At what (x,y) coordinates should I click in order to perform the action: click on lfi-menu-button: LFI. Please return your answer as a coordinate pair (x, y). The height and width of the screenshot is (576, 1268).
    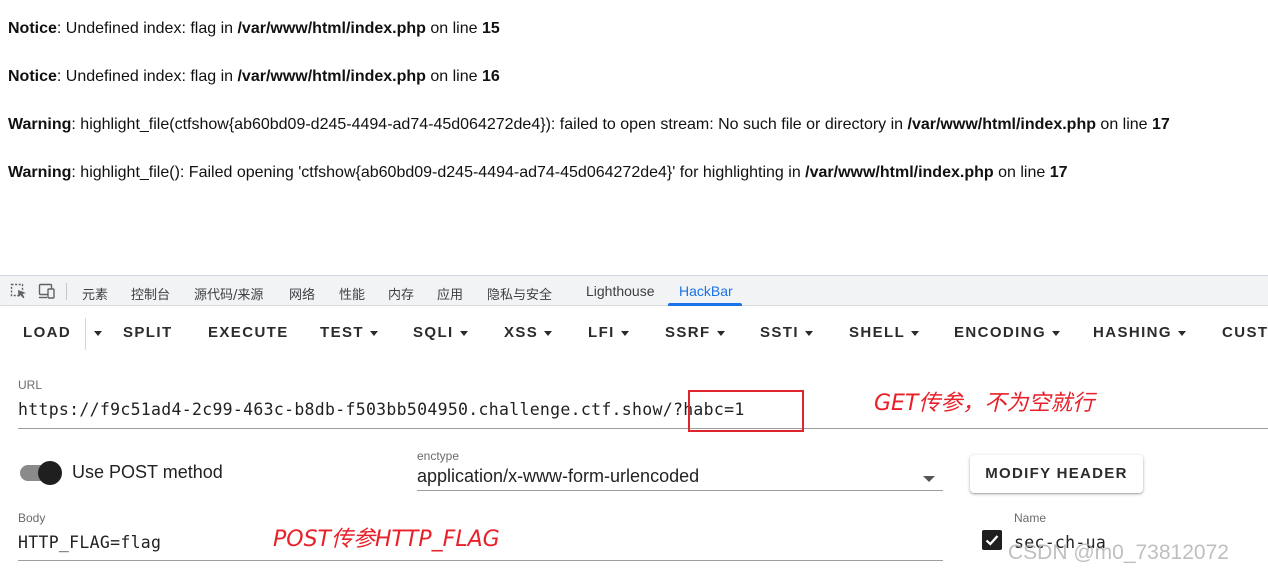
    Looking at the image, I should click on (608, 332).